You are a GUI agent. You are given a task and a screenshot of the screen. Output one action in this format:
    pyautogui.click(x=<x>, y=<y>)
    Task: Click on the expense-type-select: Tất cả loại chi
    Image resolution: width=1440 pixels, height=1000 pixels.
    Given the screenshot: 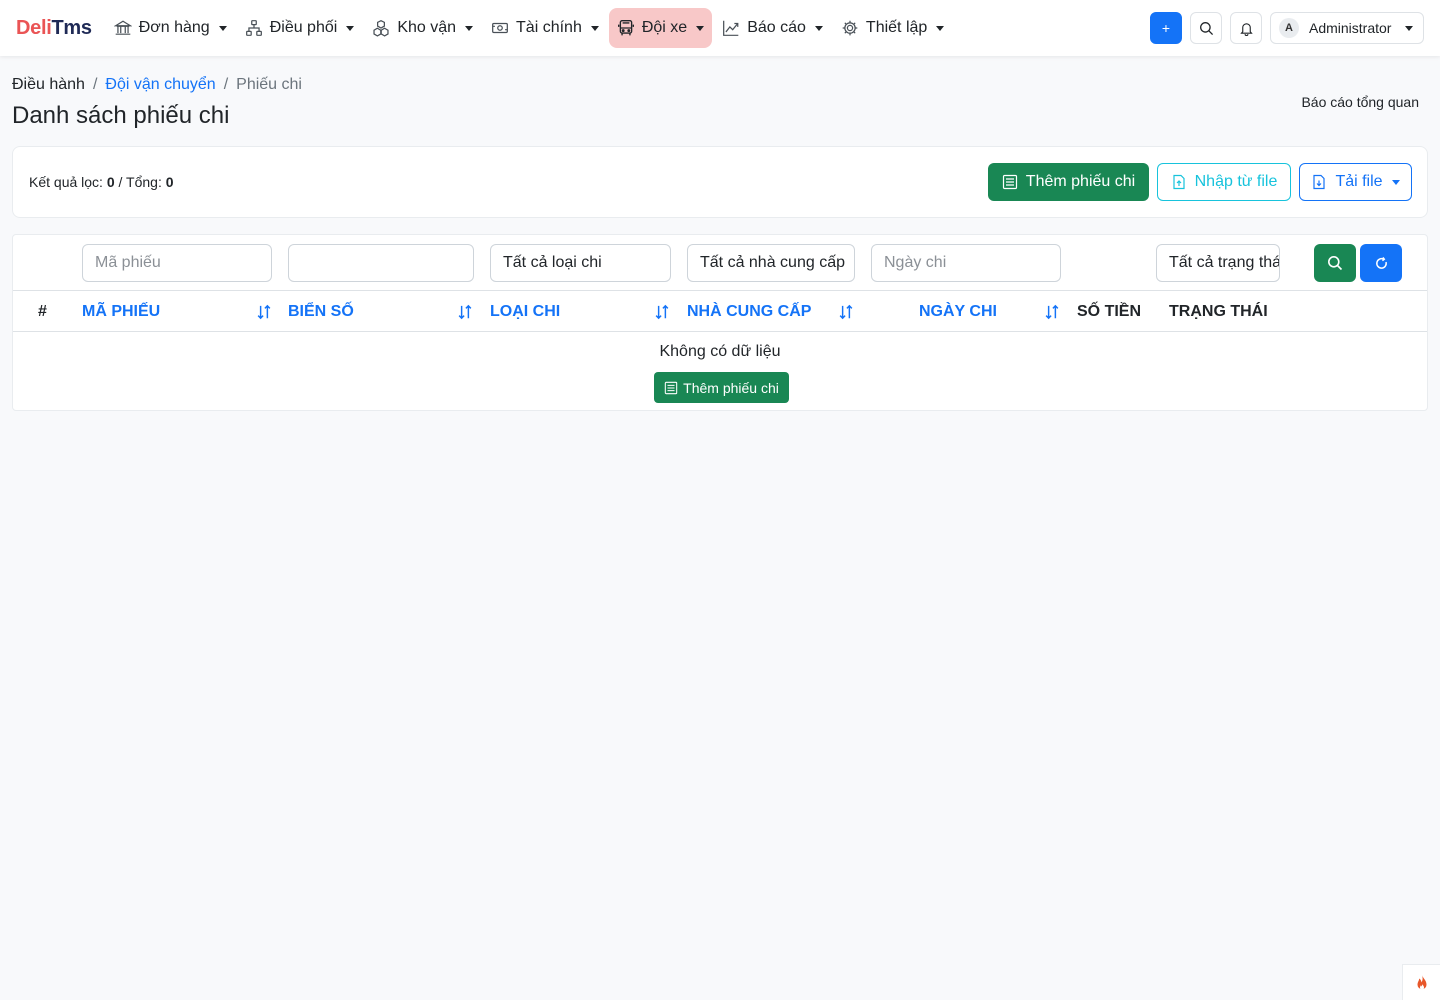 What is the action you would take?
    pyautogui.click(x=580, y=263)
    